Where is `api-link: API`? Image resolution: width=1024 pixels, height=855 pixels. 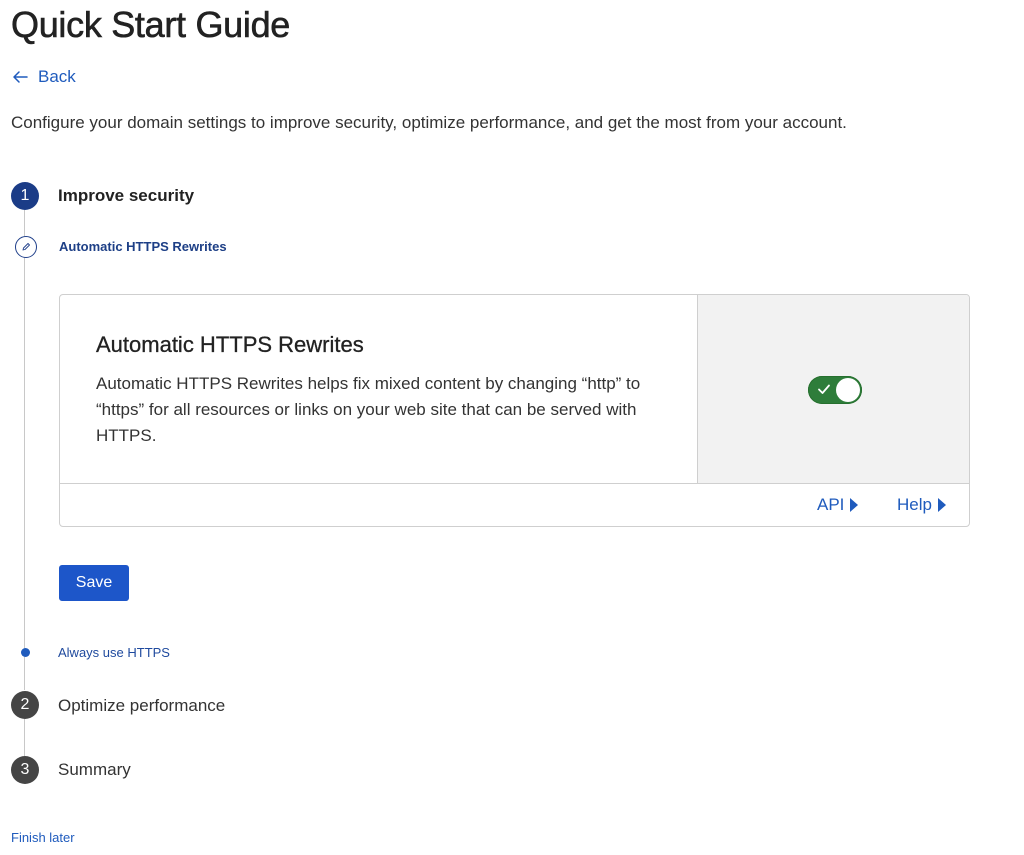 api-link: API is located at coordinates (838, 505).